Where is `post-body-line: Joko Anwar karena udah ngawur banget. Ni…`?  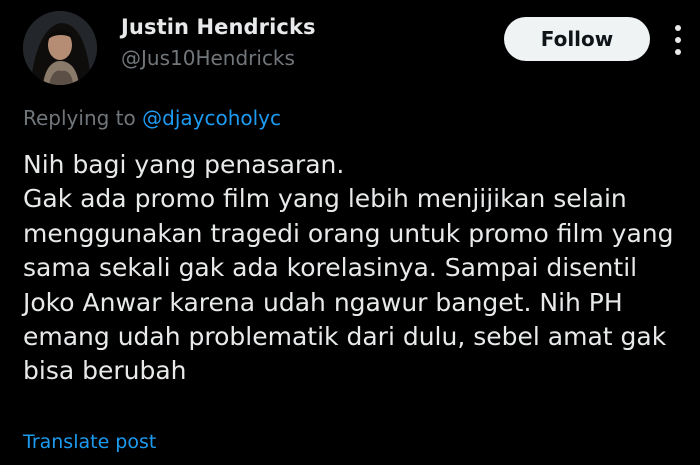
post-body-line: Joko Anwar karena udah ngawur banget. Ni… is located at coordinates (323, 302).